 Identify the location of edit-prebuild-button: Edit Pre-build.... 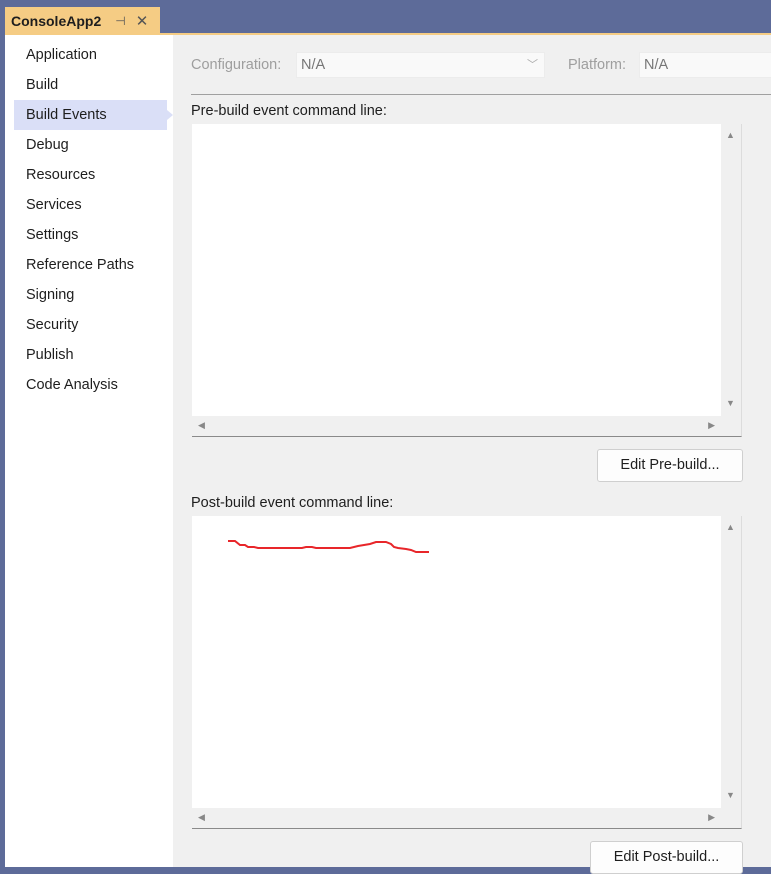
(670, 465).